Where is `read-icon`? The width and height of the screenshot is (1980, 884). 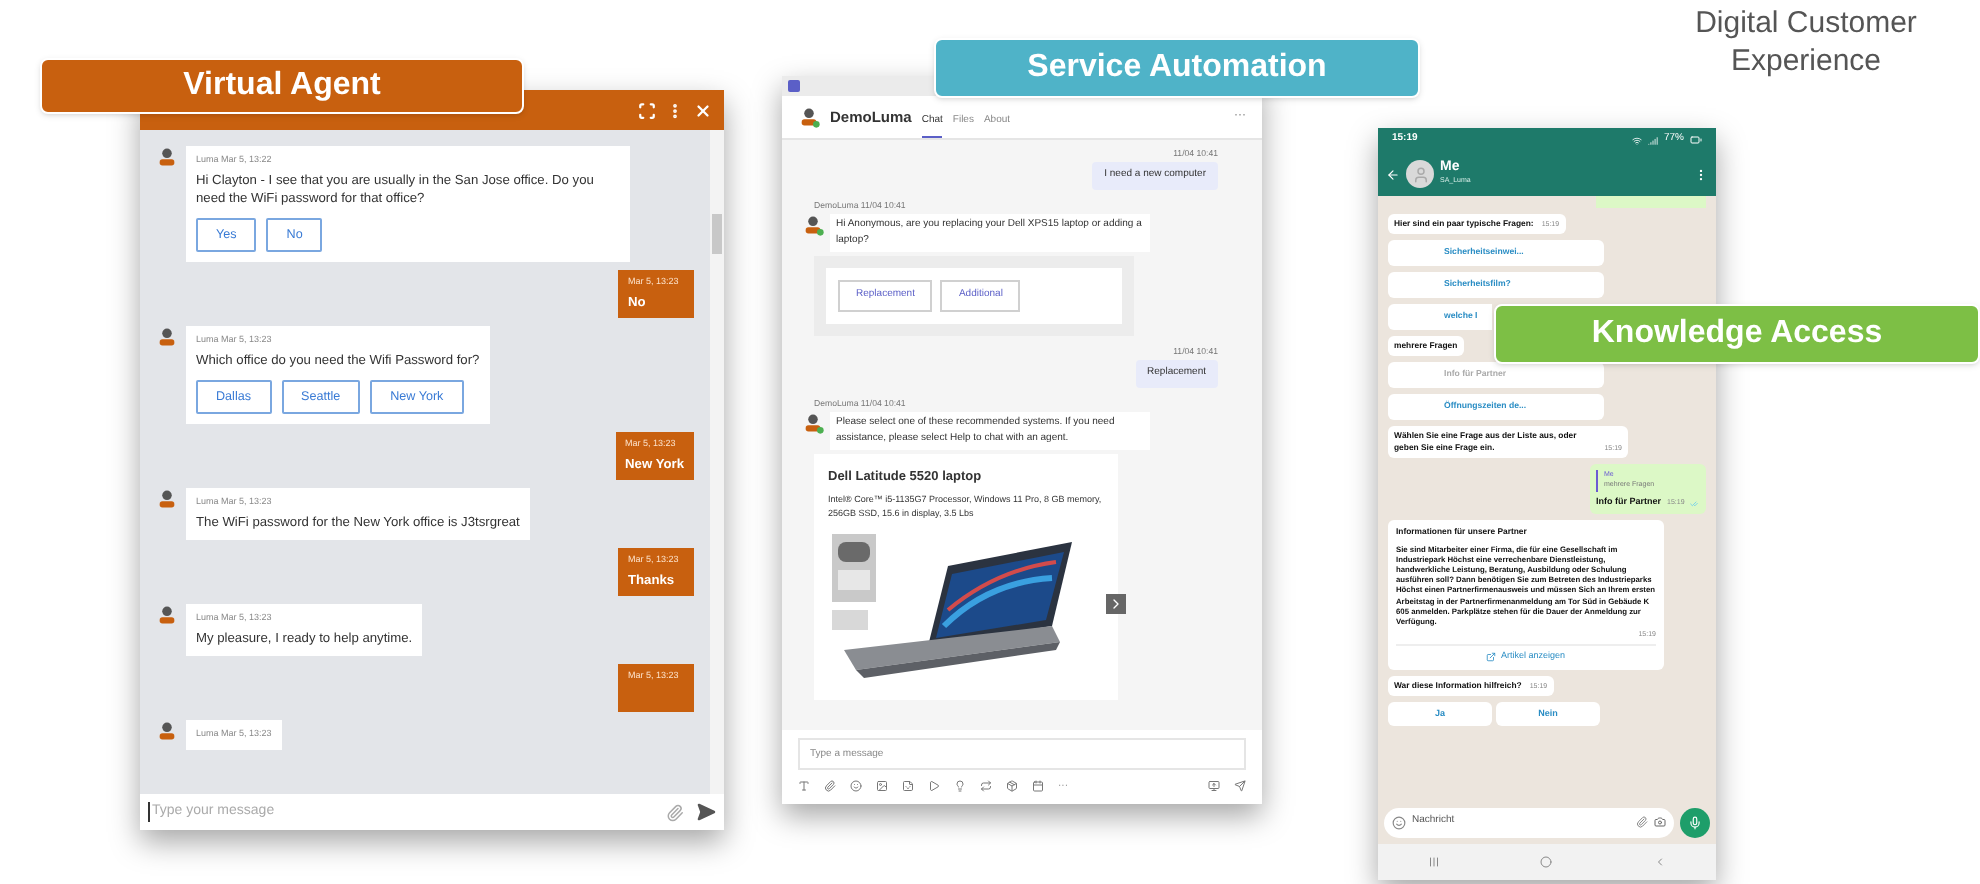
read-icon is located at coordinates (1694, 504).